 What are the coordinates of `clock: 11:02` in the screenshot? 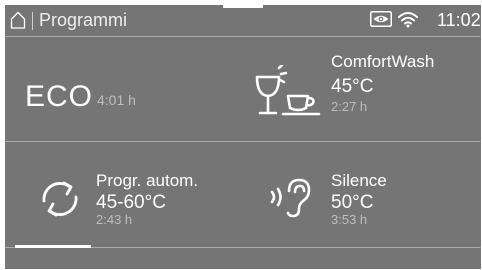 It's located at (459, 20).